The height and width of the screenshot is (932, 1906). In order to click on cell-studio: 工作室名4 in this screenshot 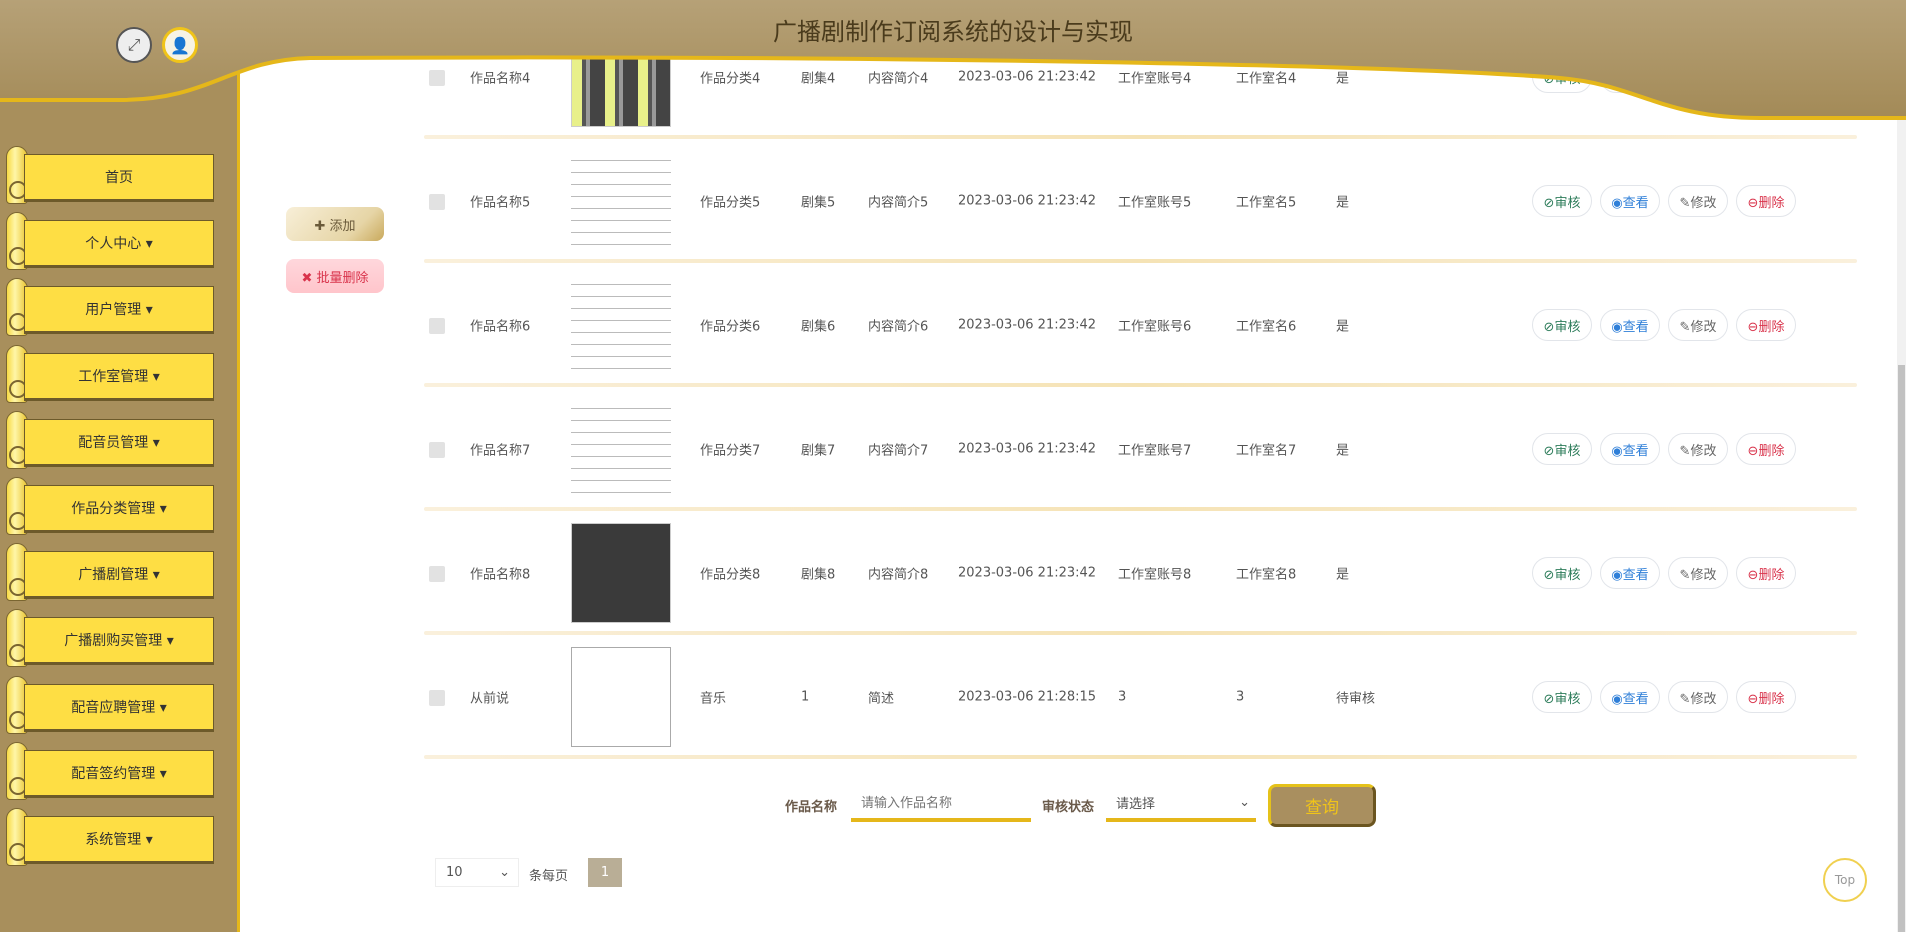, I will do `click(1266, 79)`.